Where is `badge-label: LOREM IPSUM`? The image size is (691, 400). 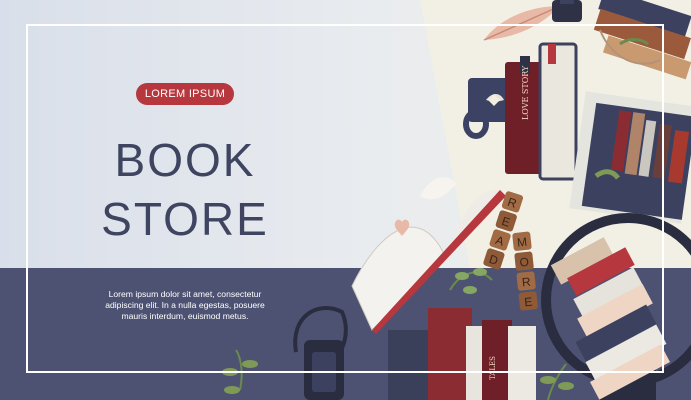
badge-label: LOREM IPSUM is located at coordinates (185, 94).